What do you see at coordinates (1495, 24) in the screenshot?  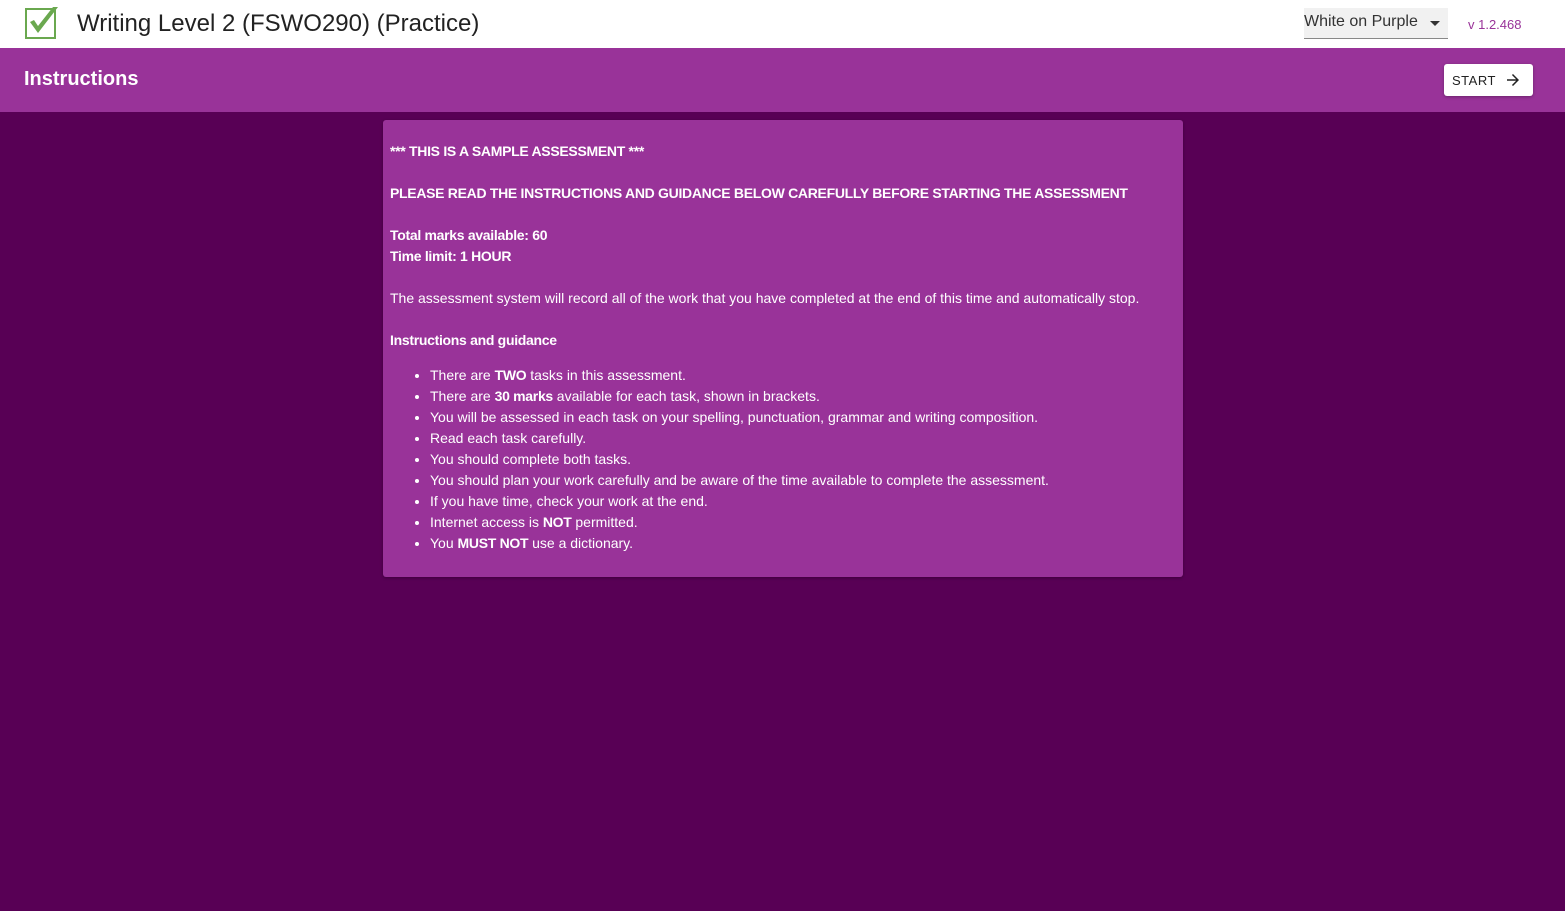 I see `version-label: v 1.2.468` at bounding box center [1495, 24].